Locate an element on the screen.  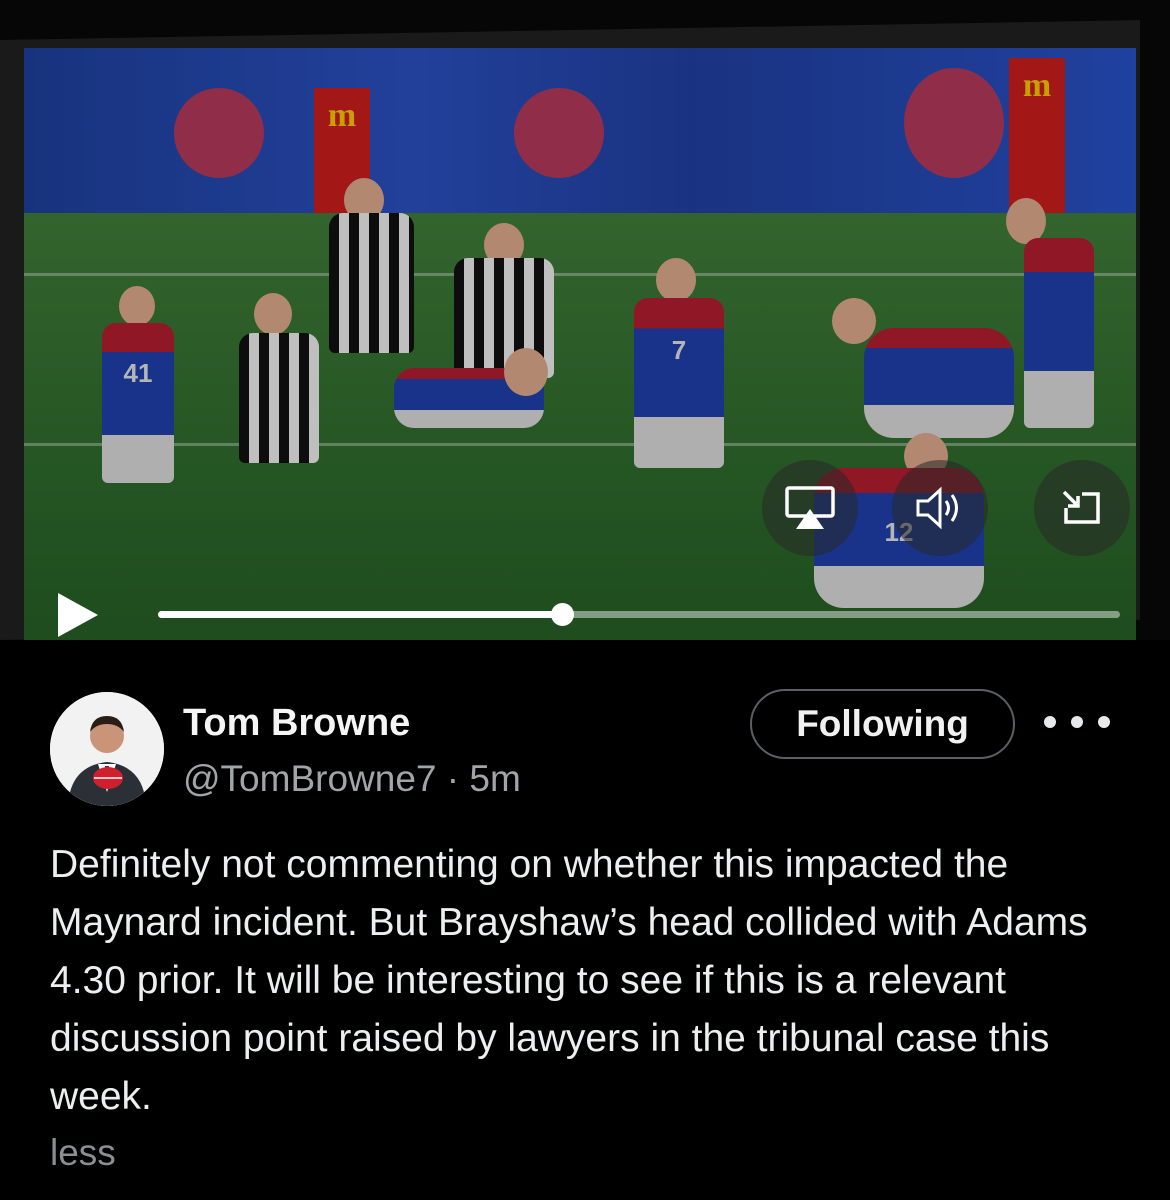
more-options-icon is located at coordinates (1077, 722).